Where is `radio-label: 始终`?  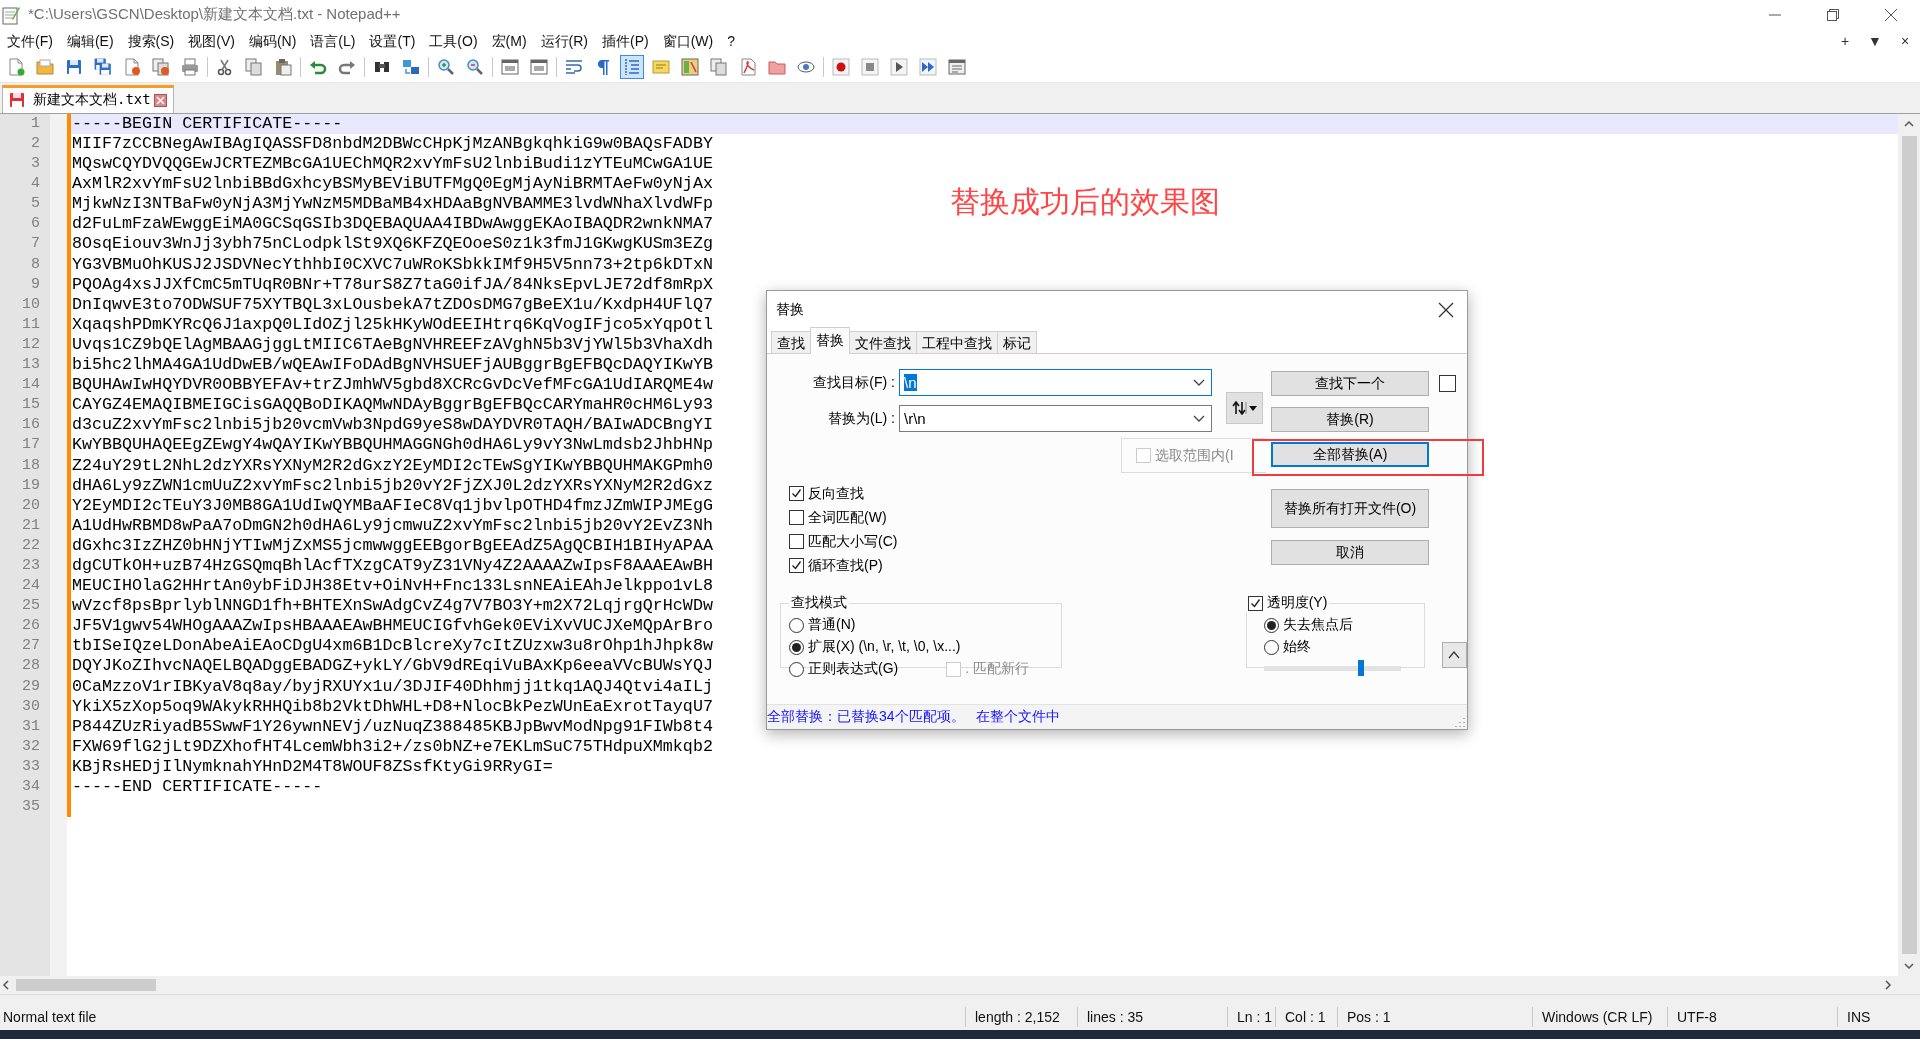
radio-label: 始终 is located at coordinates (1296, 647).